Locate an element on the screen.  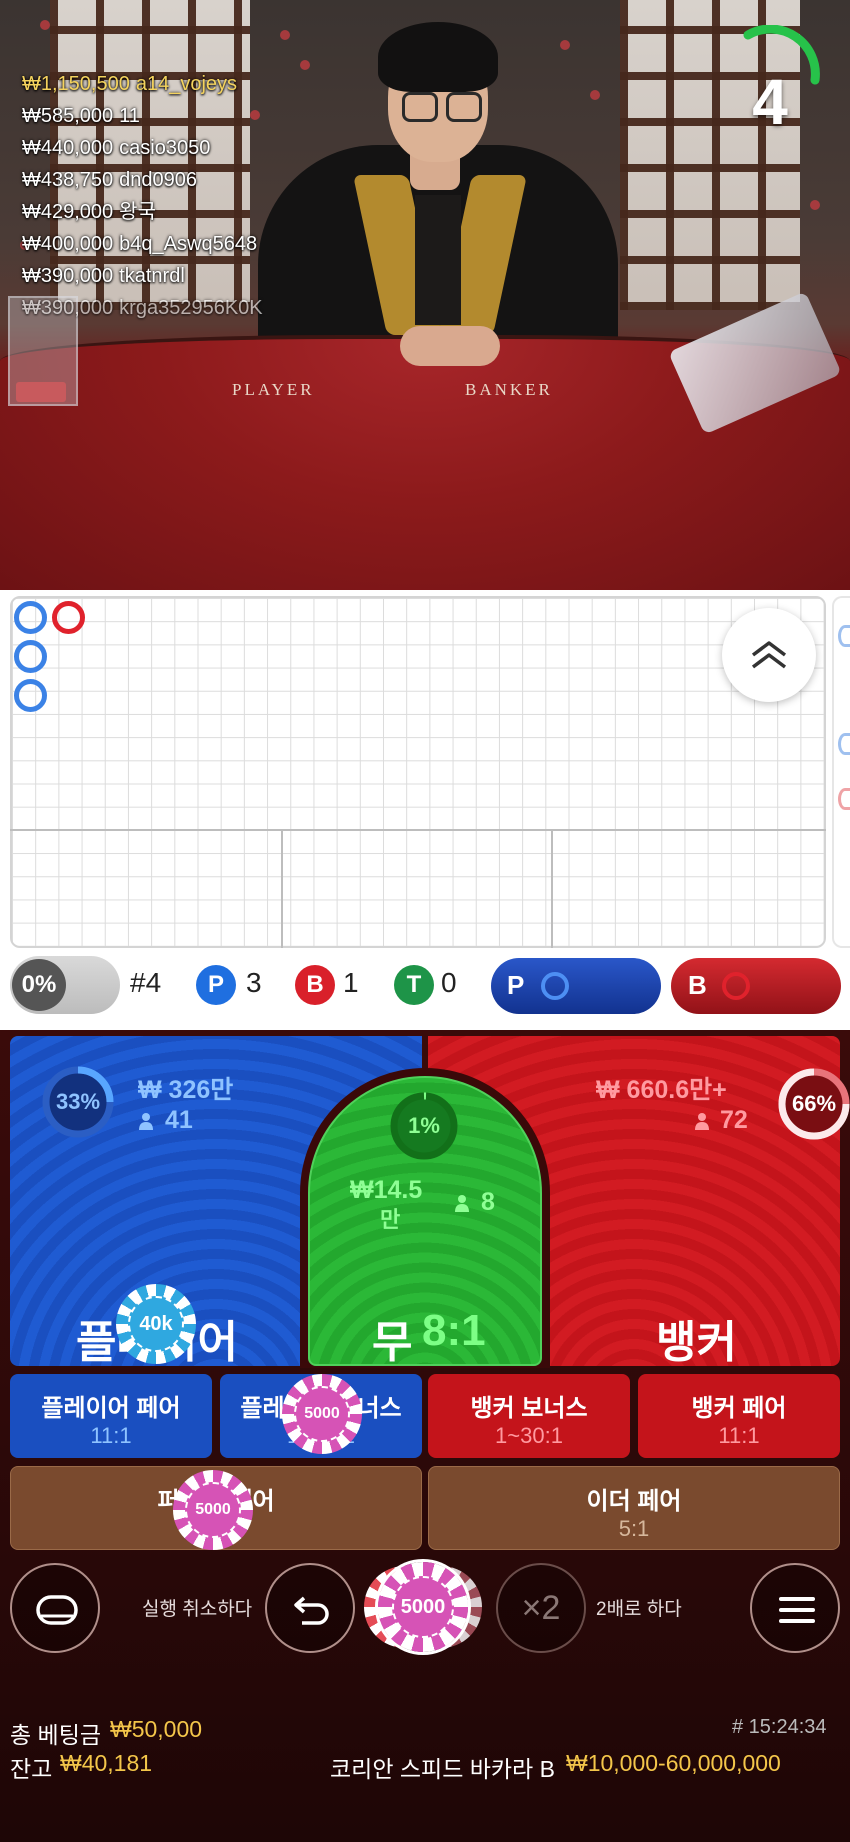
dealer-shirt is located at coordinates (438, 260).